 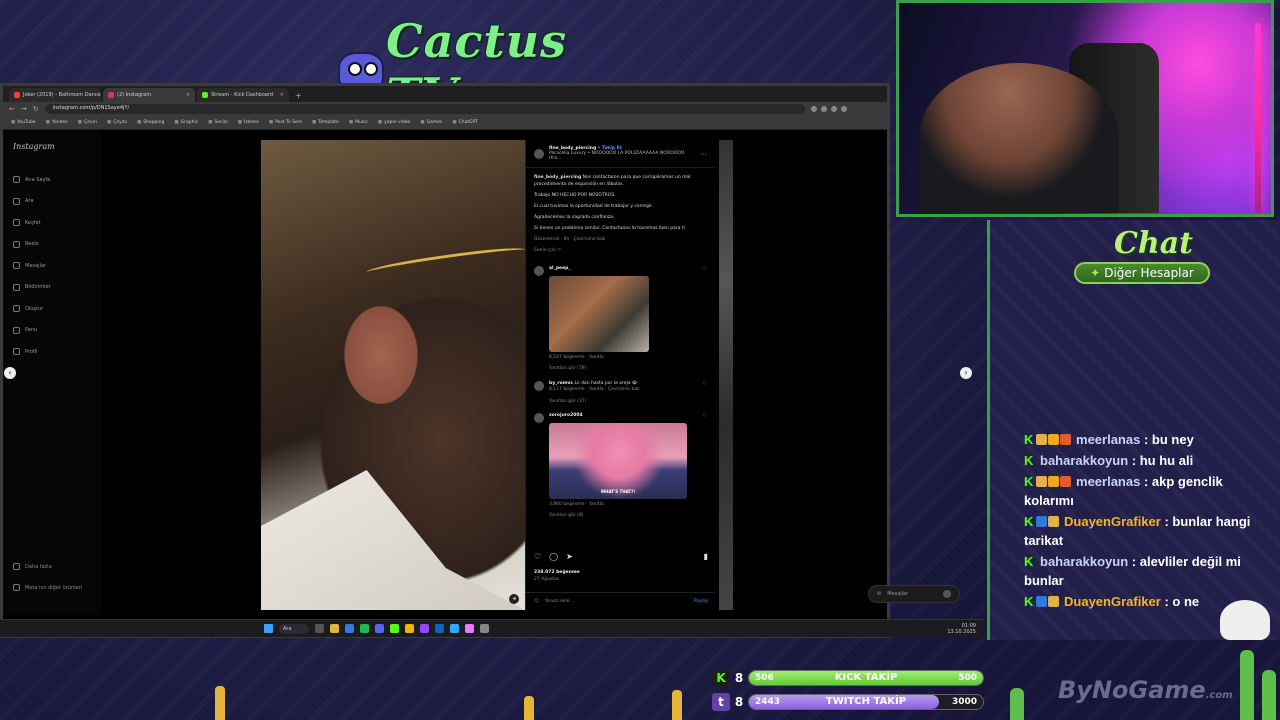 I want to click on taskbar-search: Ara, so click(x=294, y=628).